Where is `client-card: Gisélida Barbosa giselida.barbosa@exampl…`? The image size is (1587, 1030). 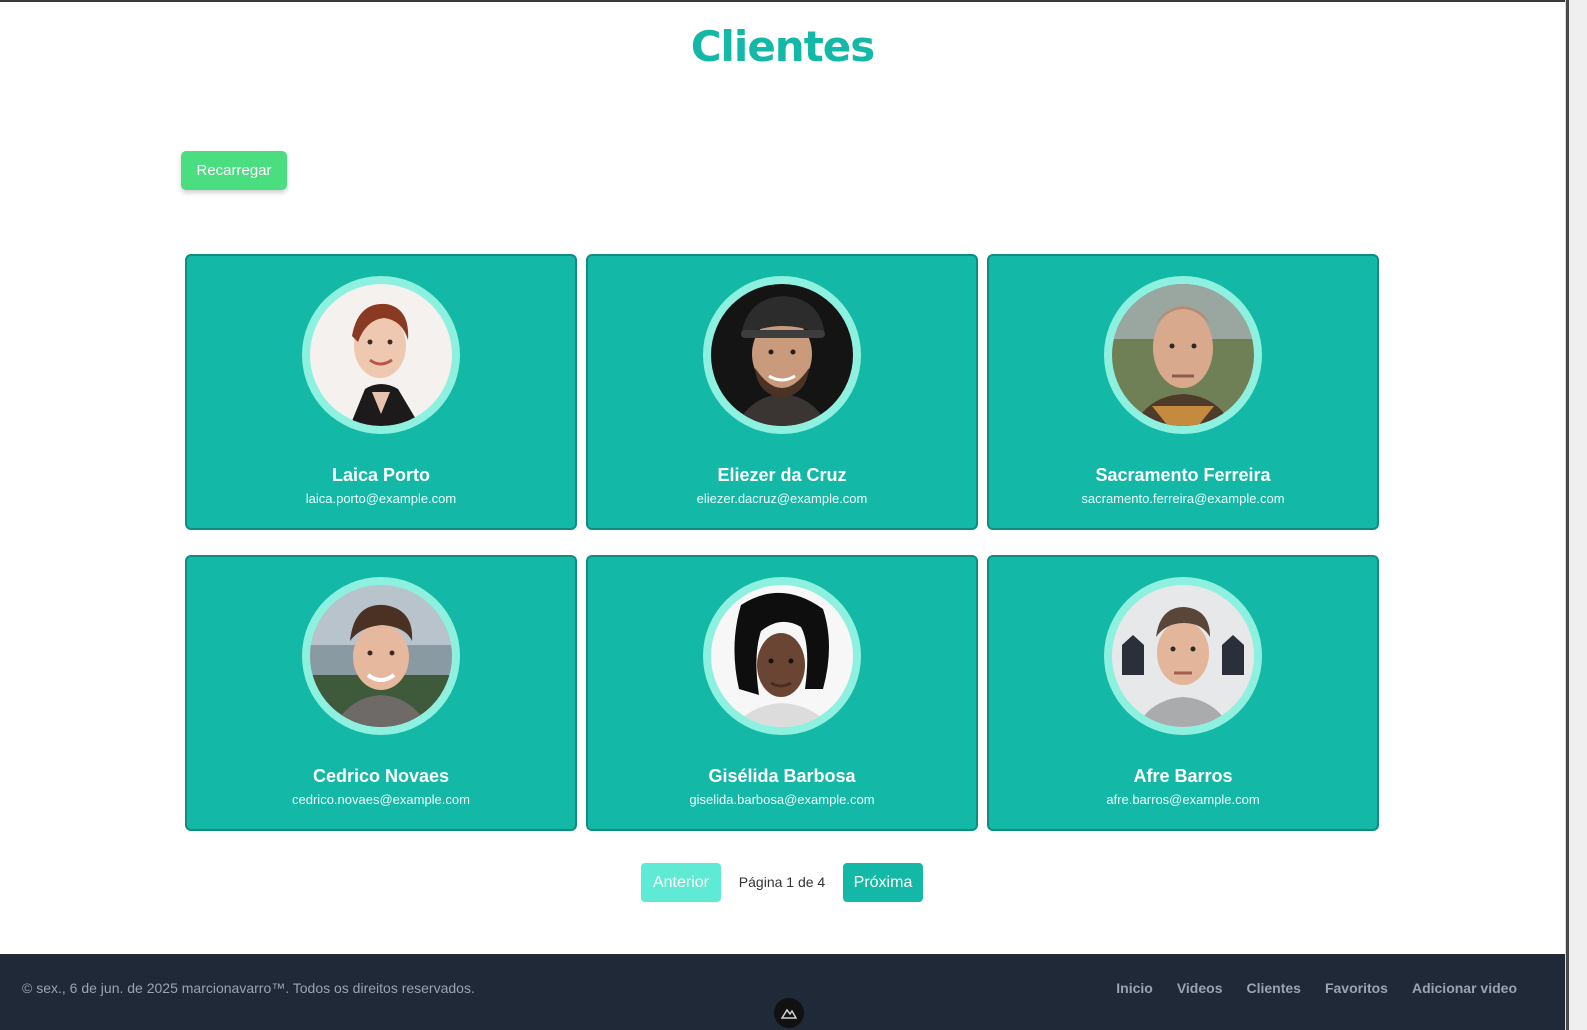 client-card: Gisélida Barbosa giselida.barbosa@exampl… is located at coordinates (782, 693).